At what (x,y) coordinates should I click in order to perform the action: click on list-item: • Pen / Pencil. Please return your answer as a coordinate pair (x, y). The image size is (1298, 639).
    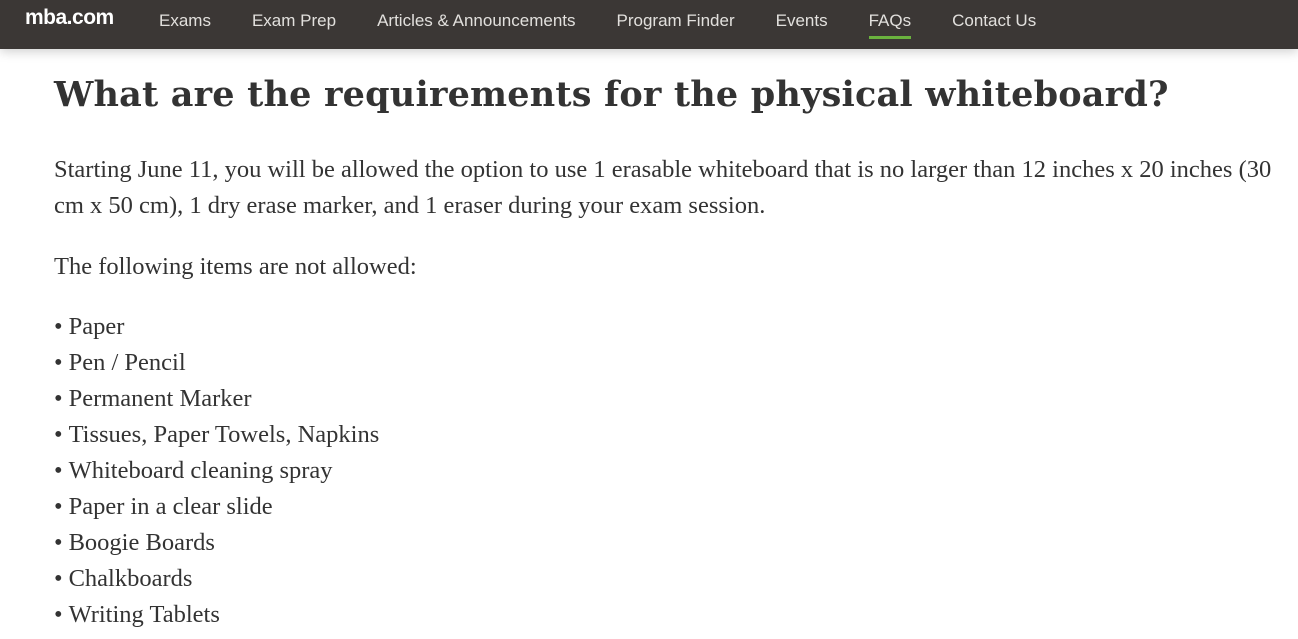
    Looking at the image, I should click on (216, 363).